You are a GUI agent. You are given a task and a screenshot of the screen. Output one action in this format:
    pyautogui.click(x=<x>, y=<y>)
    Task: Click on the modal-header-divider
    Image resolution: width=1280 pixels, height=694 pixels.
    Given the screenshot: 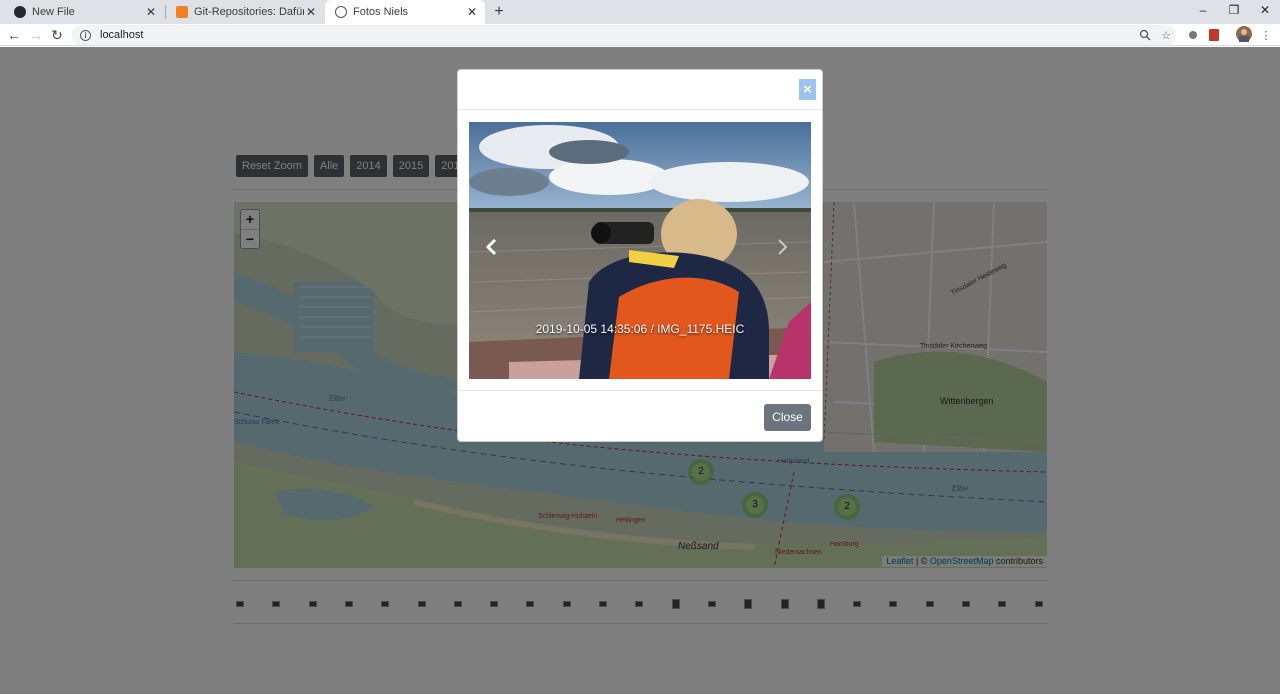 What is the action you would take?
    pyautogui.click(x=640, y=109)
    